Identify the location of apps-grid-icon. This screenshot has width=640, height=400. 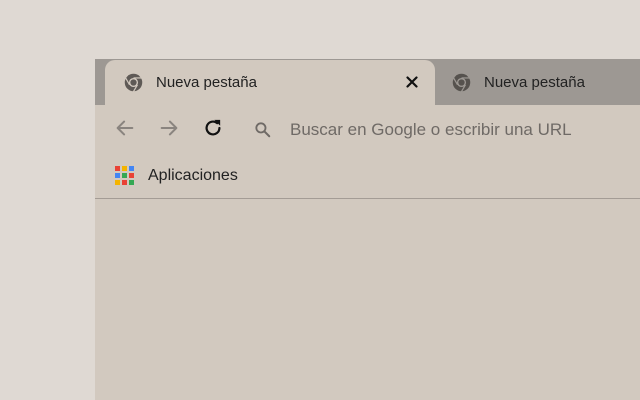
(125, 176).